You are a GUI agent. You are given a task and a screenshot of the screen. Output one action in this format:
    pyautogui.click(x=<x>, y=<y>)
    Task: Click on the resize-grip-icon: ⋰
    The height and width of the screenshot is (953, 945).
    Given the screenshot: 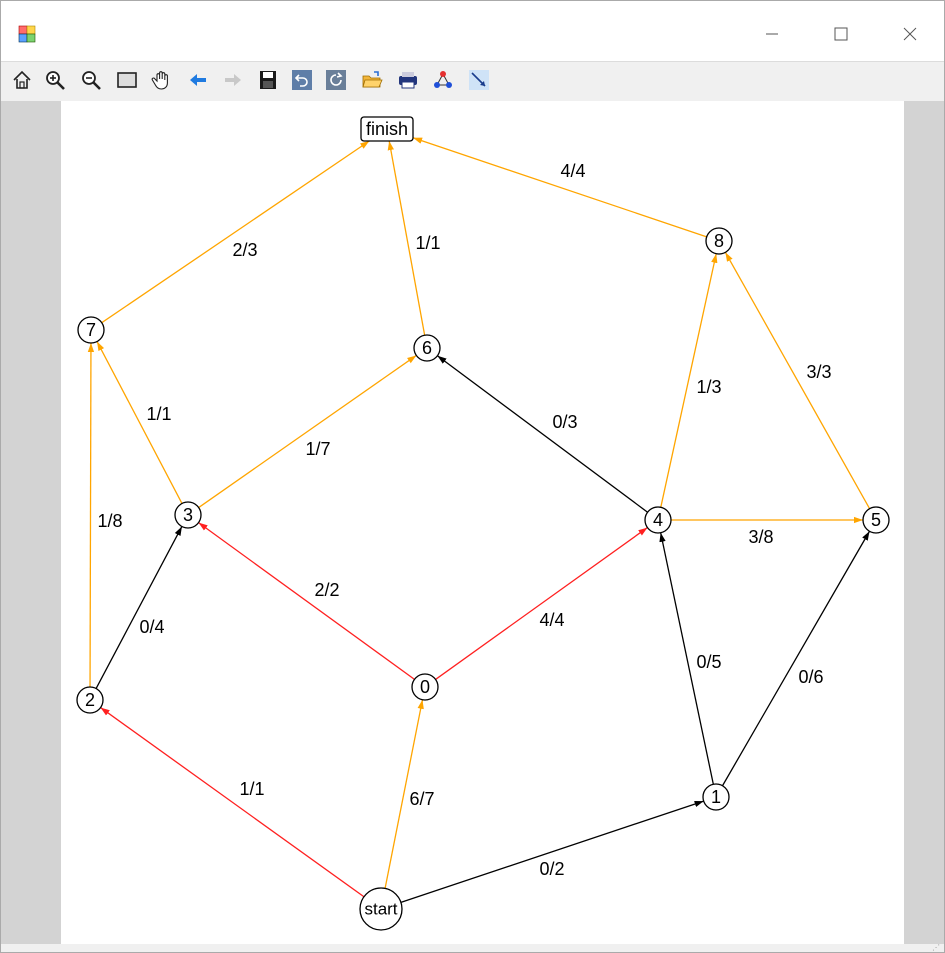 What is the action you would take?
    pyautogui.click(x=936, y=947)
    